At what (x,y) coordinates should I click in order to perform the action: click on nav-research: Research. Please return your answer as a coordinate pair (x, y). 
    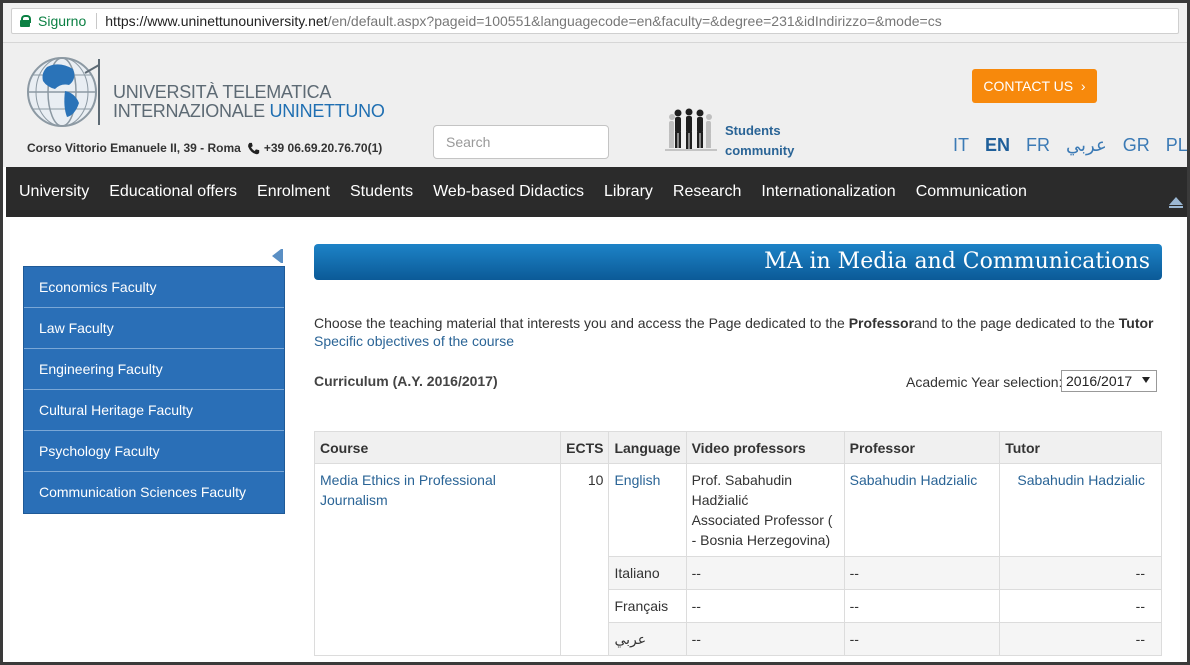
    Looking at the image, I should click on (707, 192).